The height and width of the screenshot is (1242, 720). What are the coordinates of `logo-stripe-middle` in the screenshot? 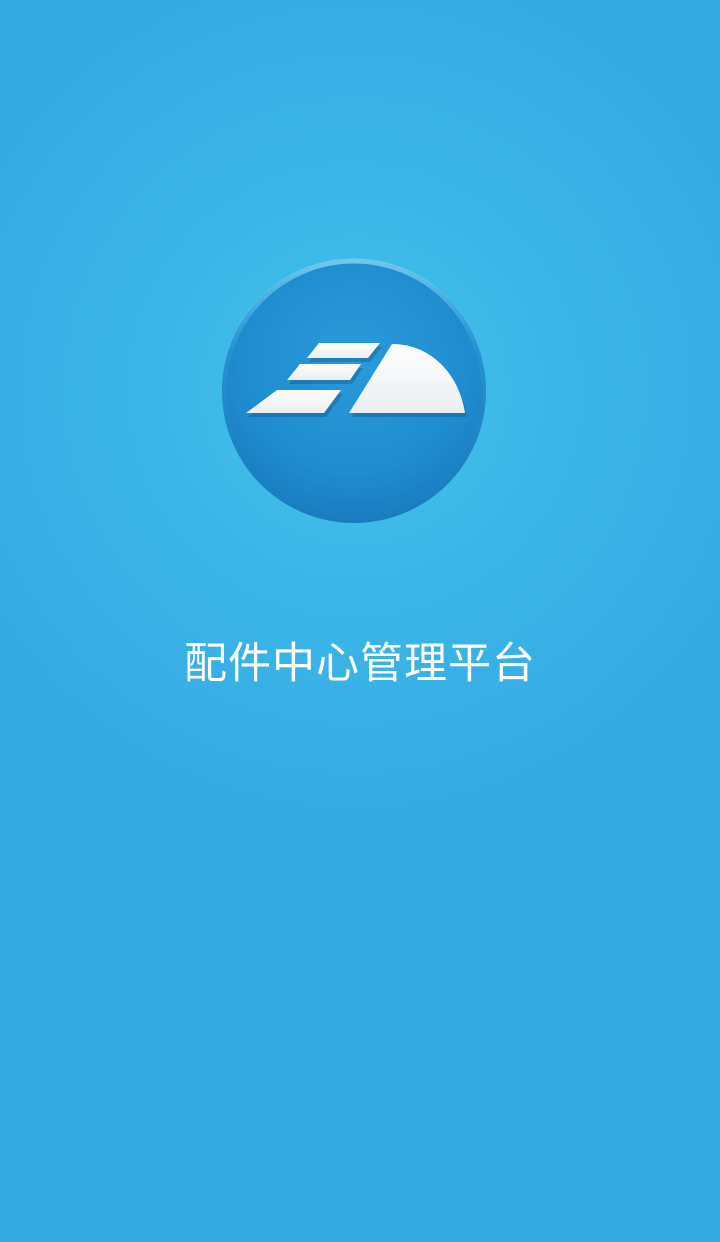 It's located at (324, 372).